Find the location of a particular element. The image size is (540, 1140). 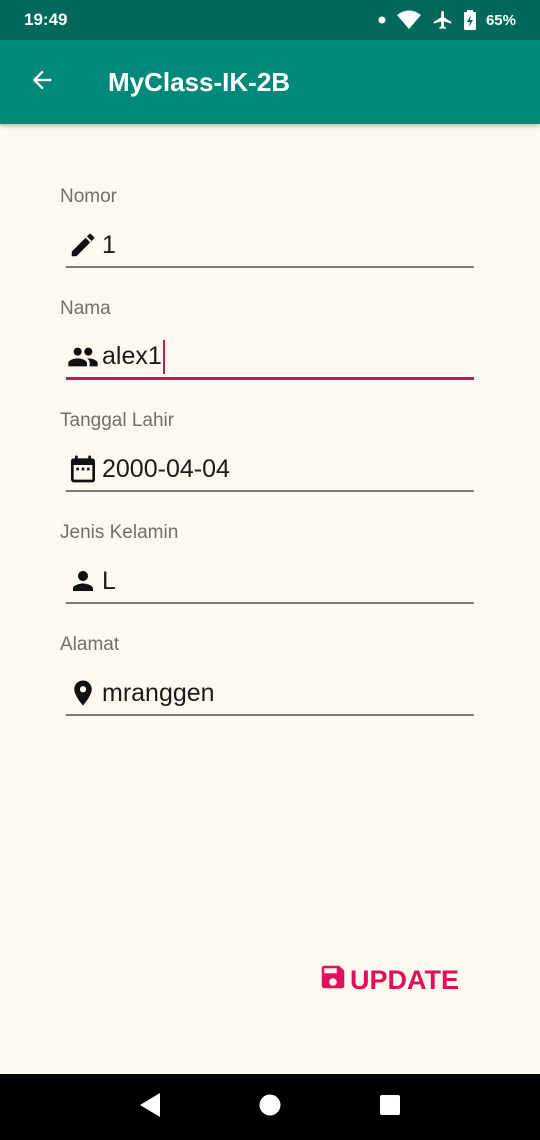

back-triangle-icon is located at coordinates (150, 1107).